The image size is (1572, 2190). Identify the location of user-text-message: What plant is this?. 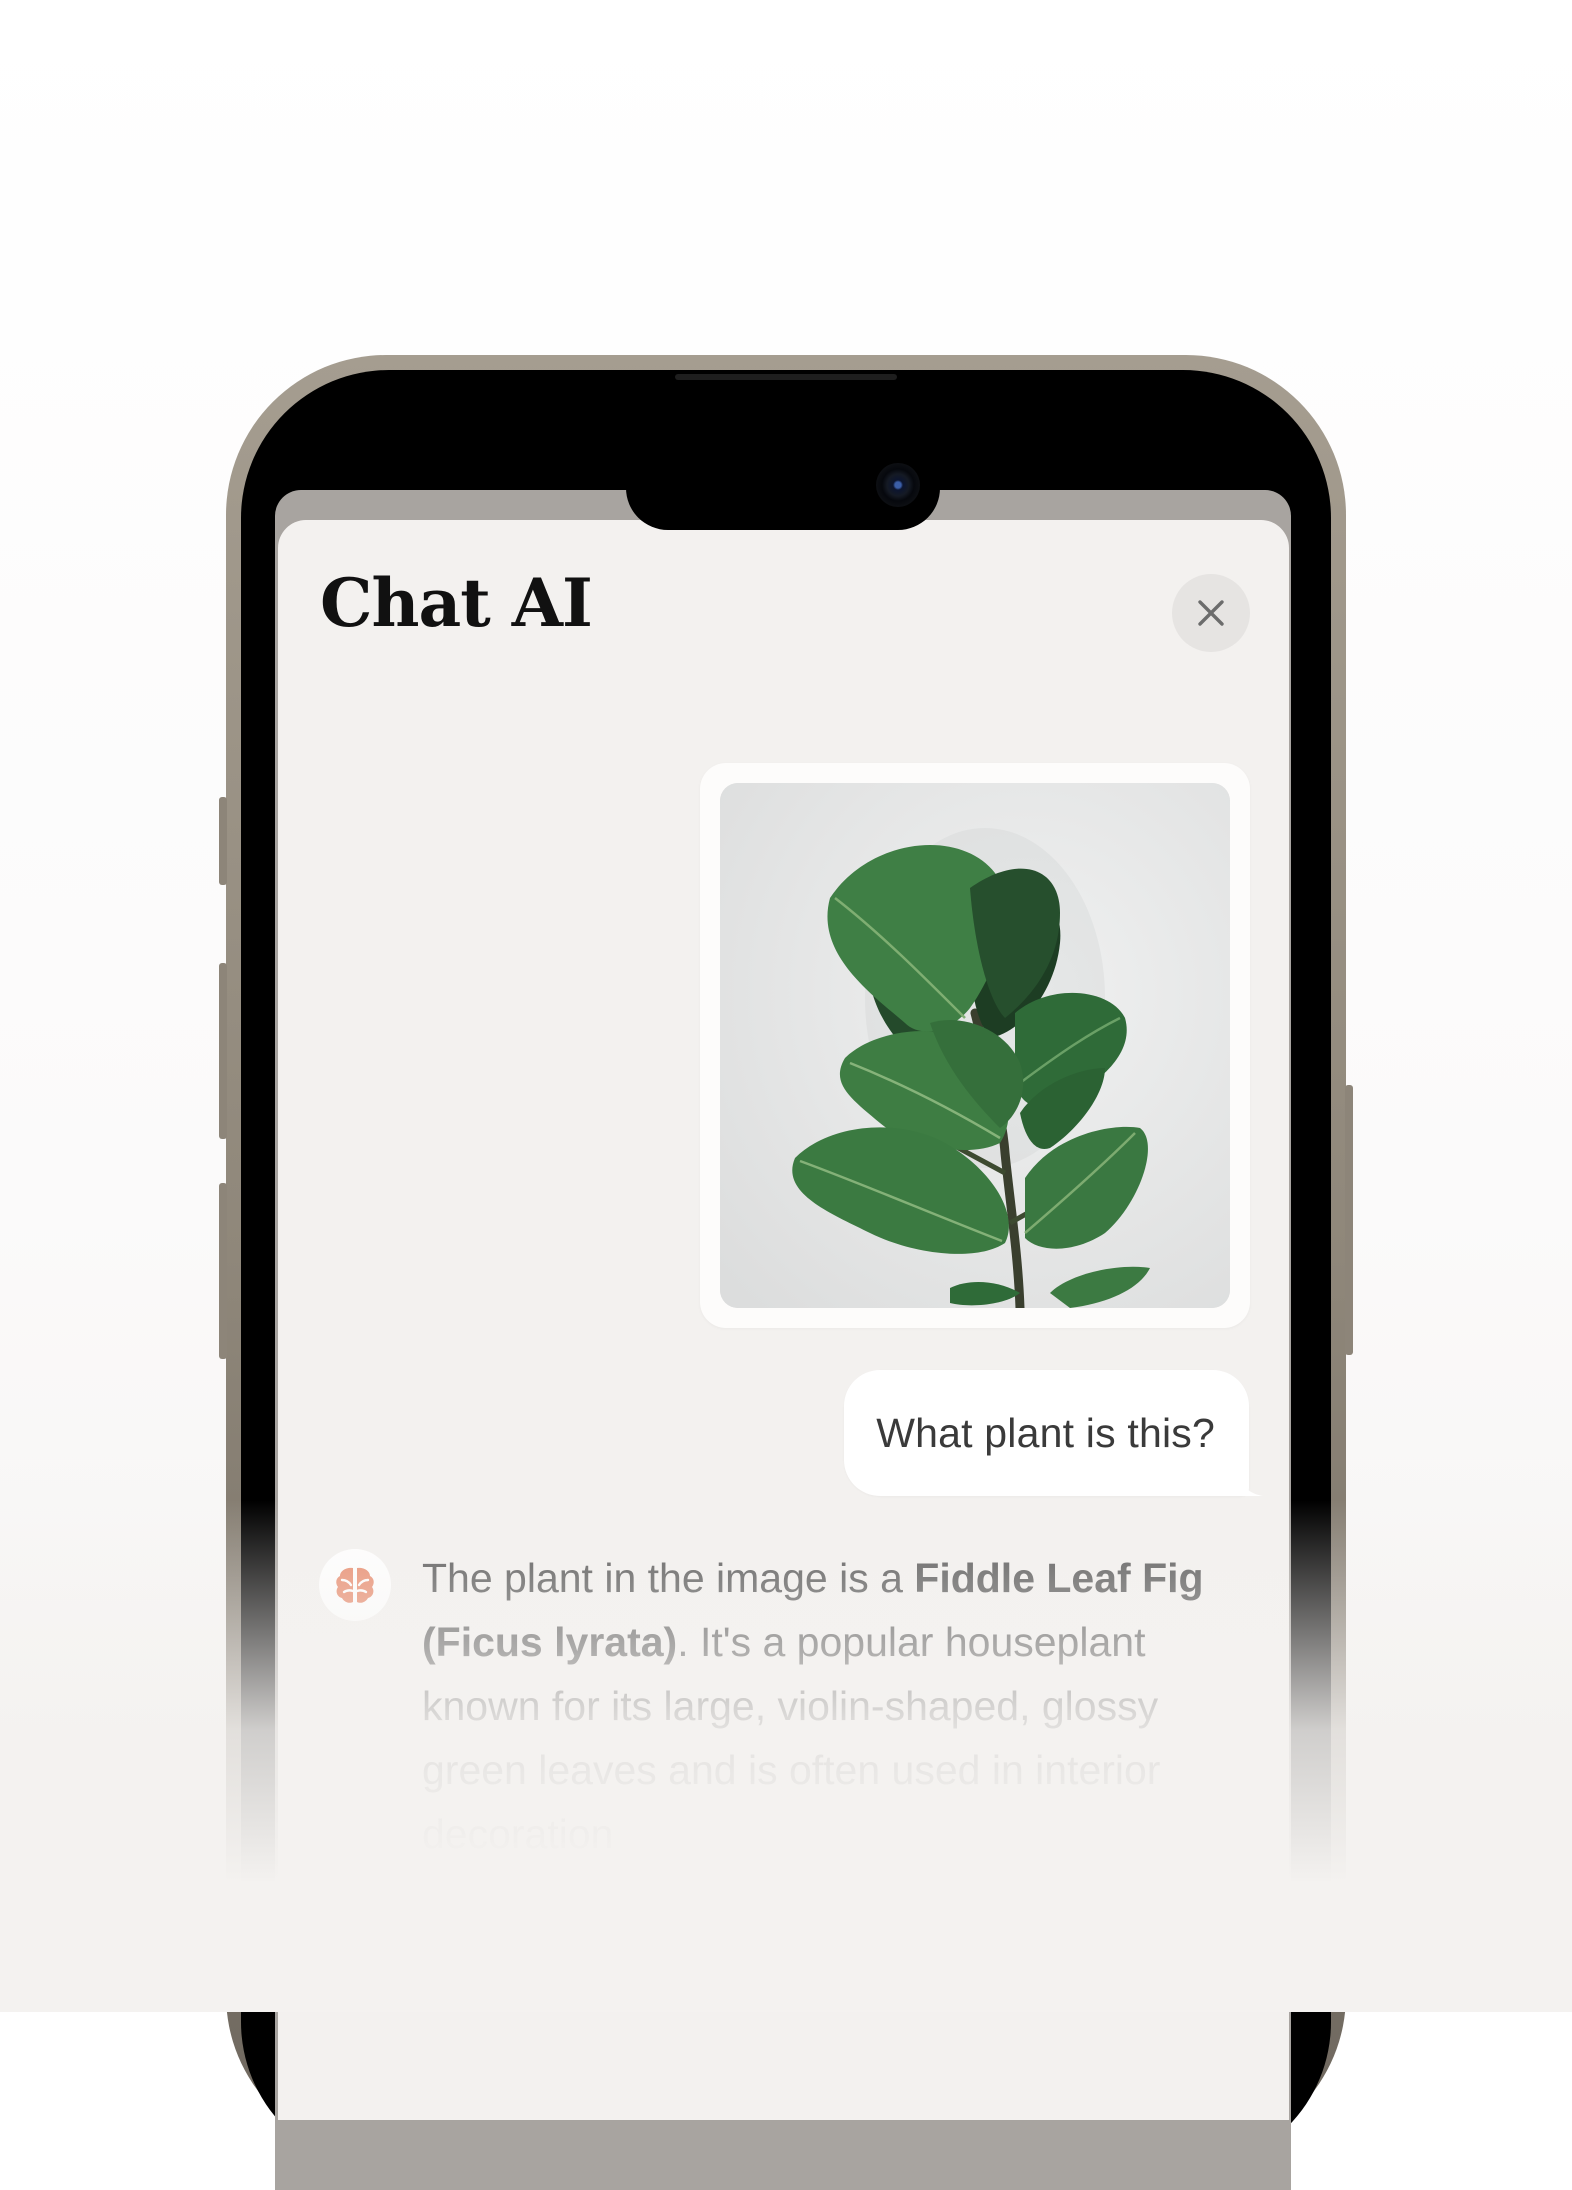
(1053, 1433).